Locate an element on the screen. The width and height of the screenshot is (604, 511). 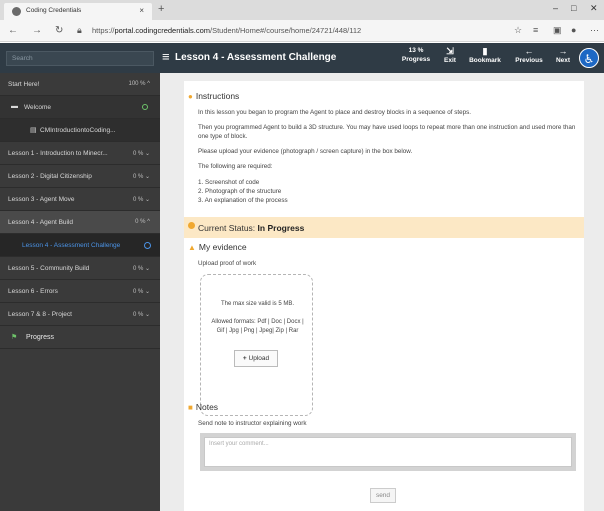
profile-icon: ● is located at coordinates (573, 30).